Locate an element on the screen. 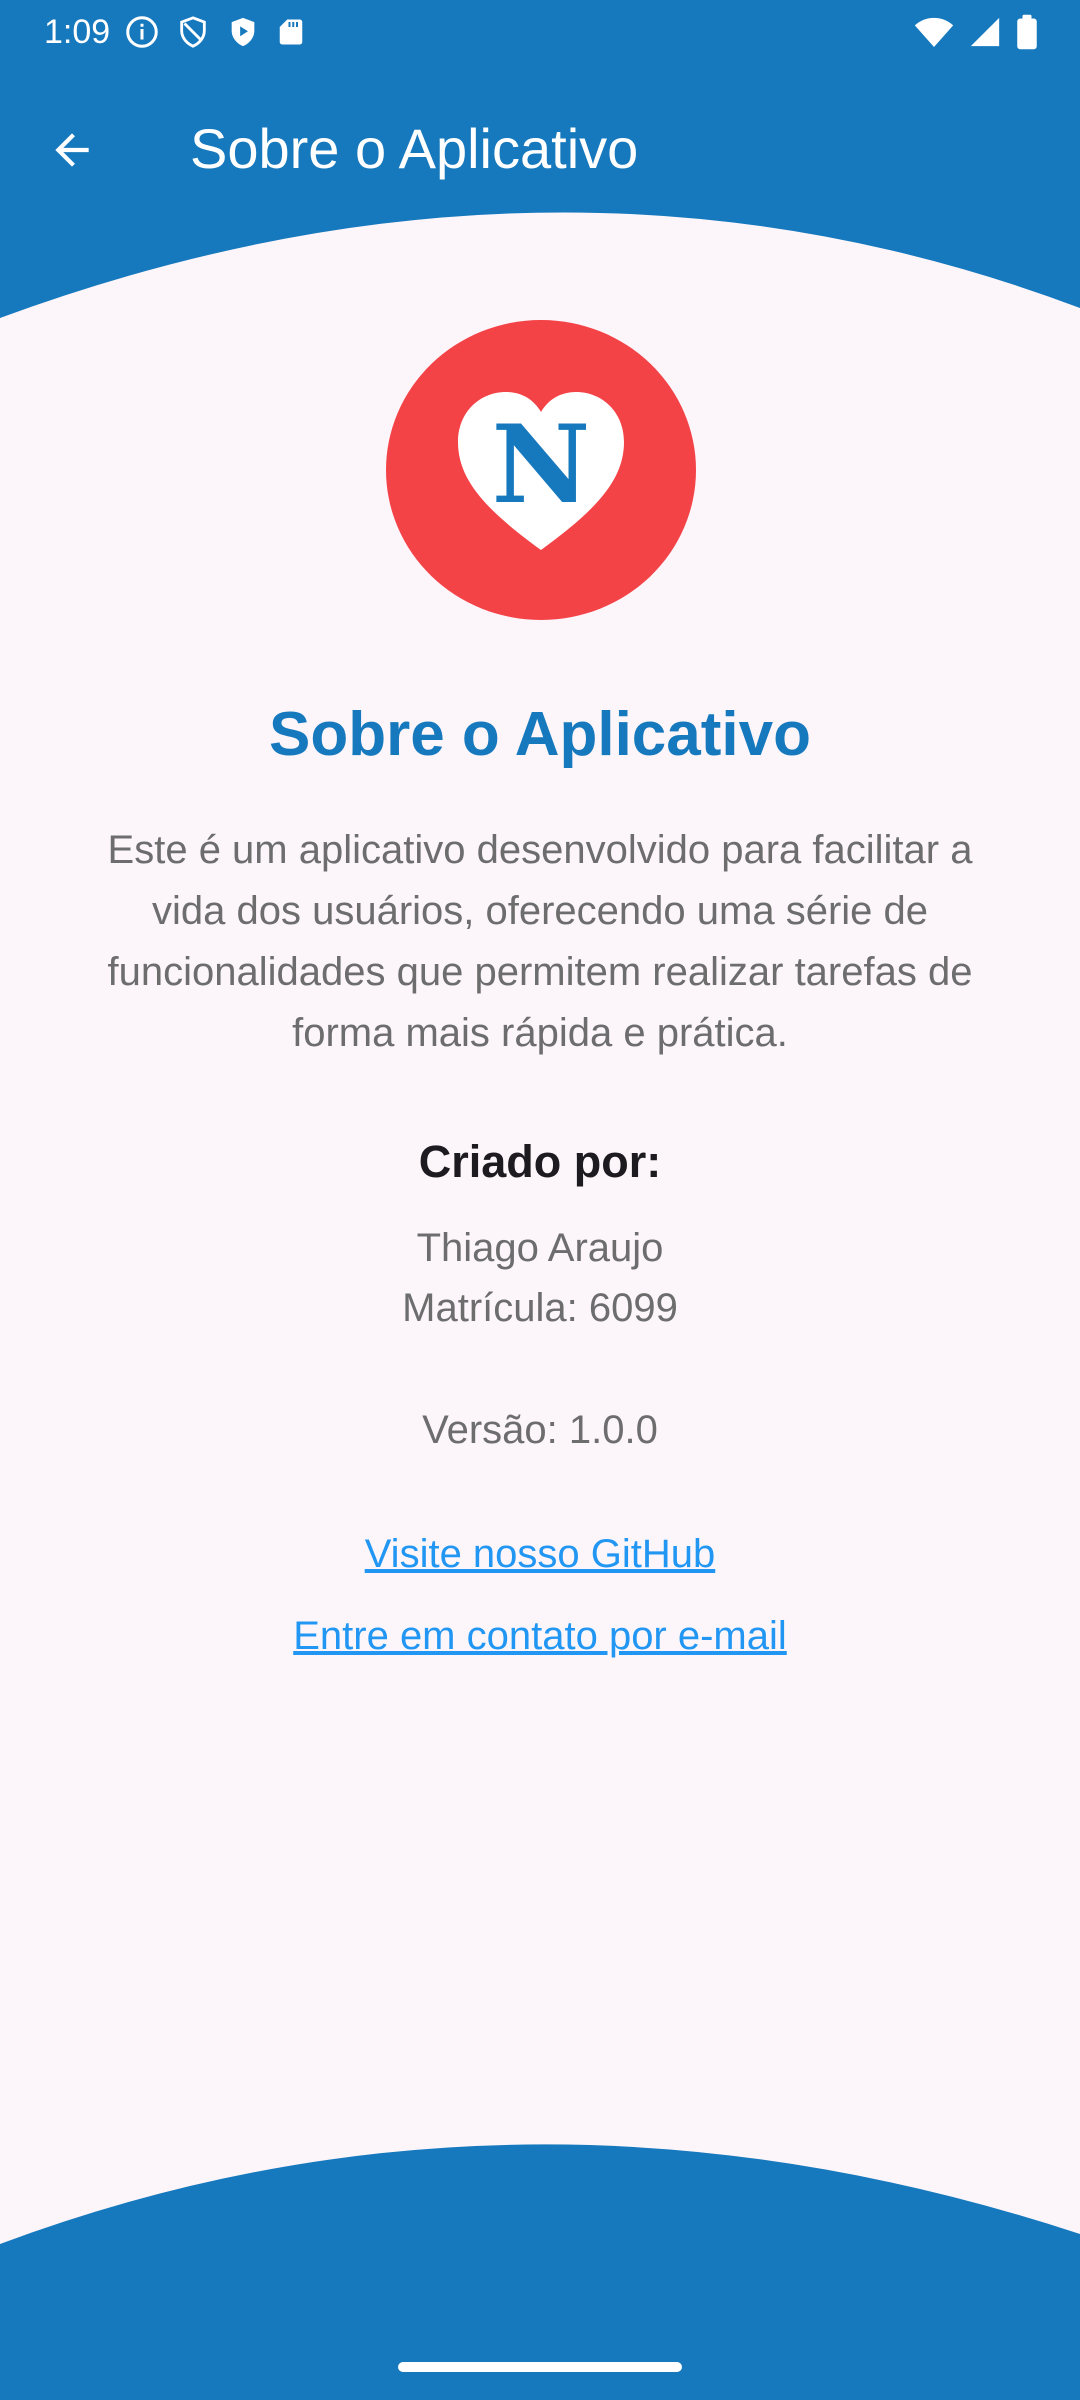  page-title: Sobre o Aplicativo is located at coordinates (539, 734).